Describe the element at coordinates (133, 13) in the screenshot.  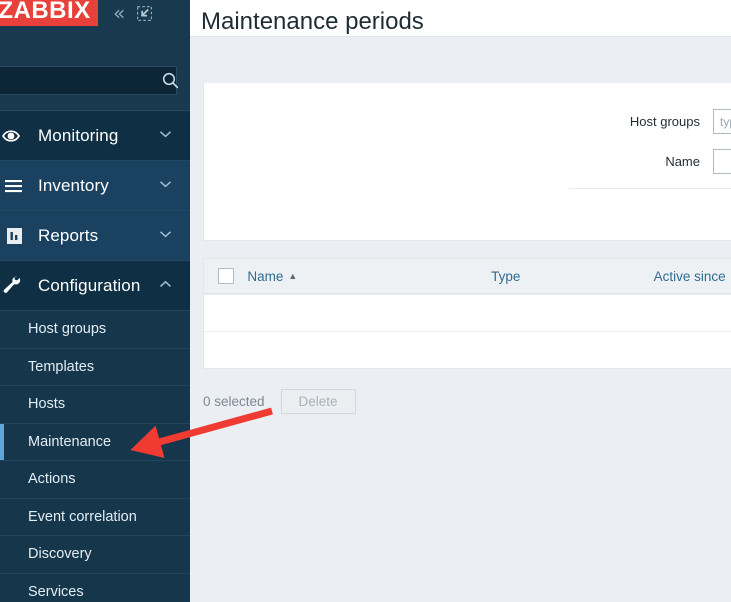
I see `sidebar-controls: «` at that location.